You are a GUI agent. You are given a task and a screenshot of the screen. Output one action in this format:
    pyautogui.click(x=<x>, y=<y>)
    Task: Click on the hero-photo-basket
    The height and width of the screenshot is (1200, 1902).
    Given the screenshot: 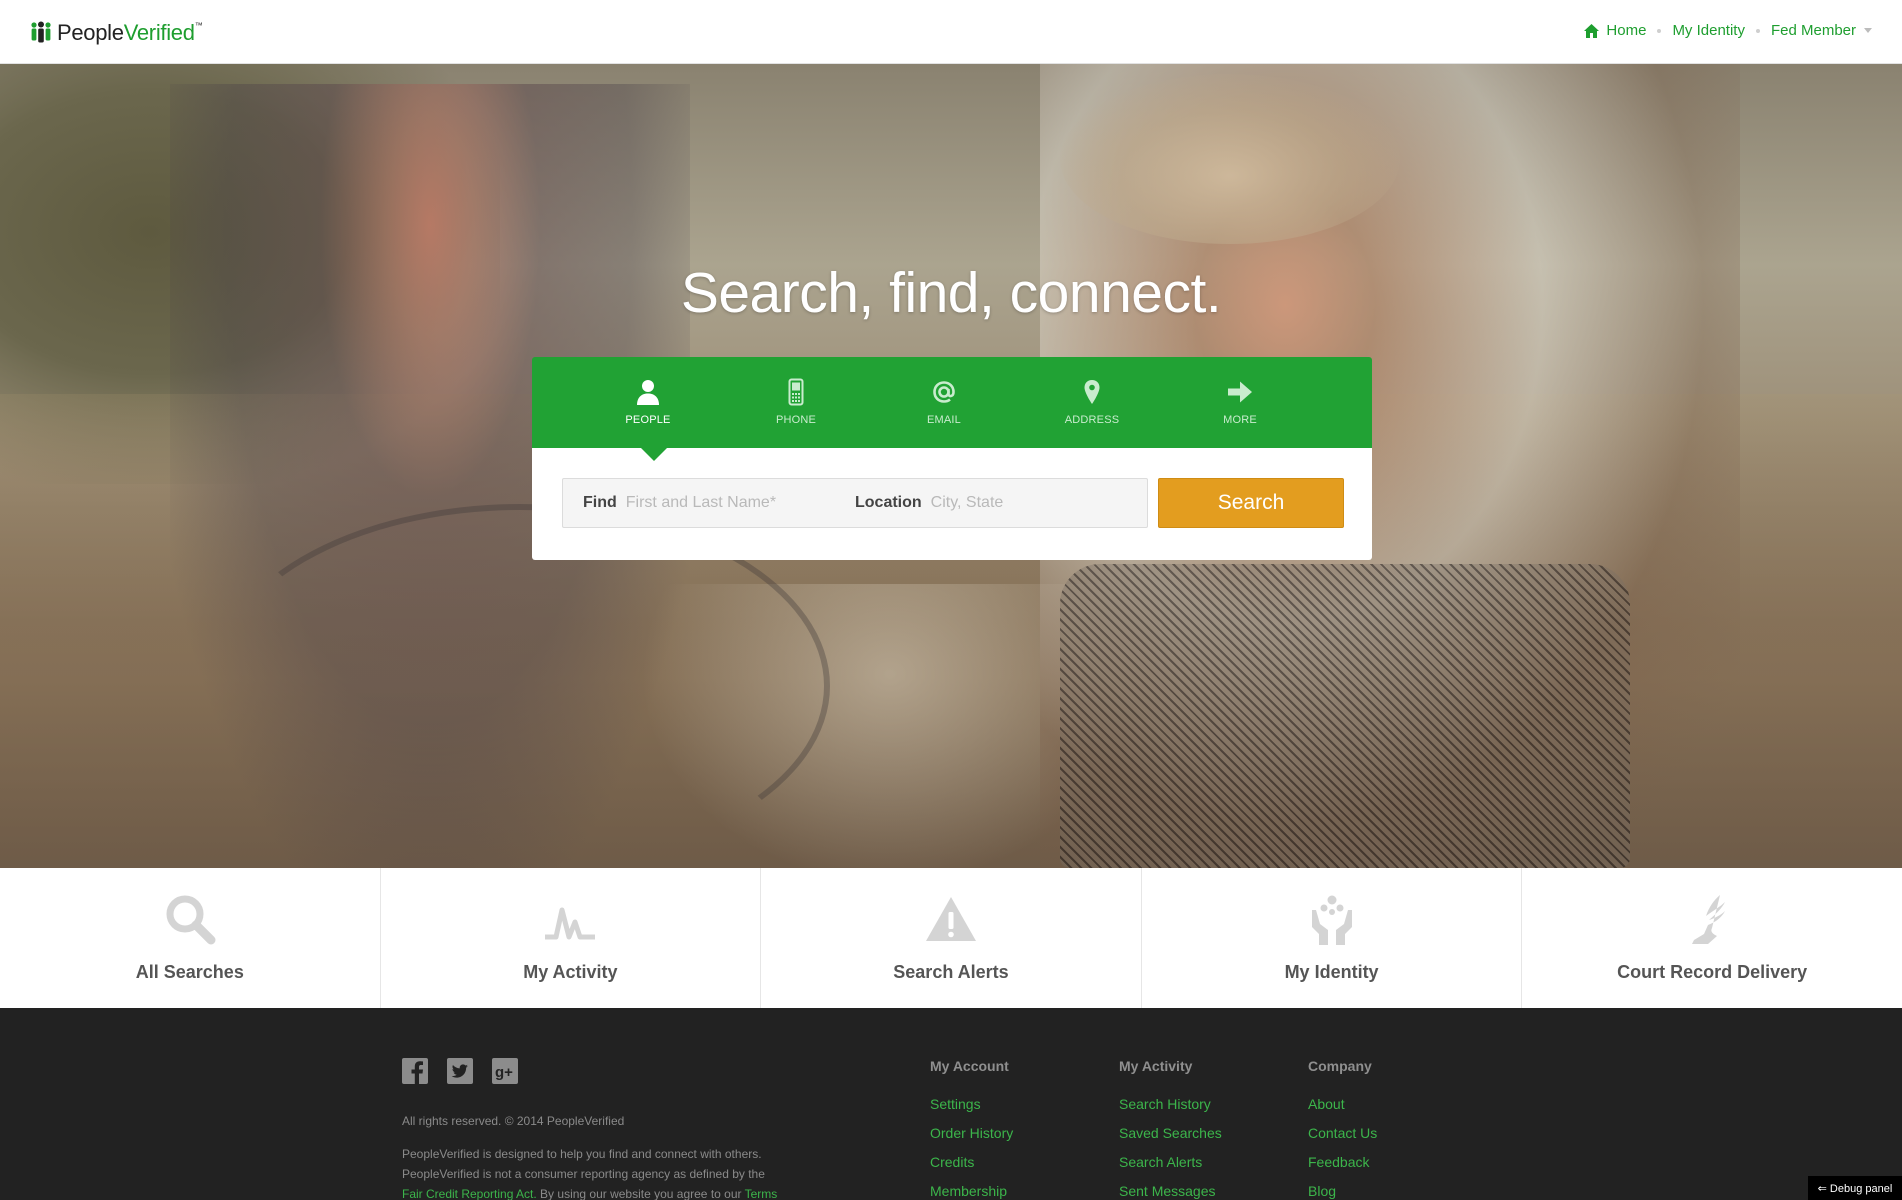 What is the action you would take?
    pyautogui.click(x=1345, y=716)
    